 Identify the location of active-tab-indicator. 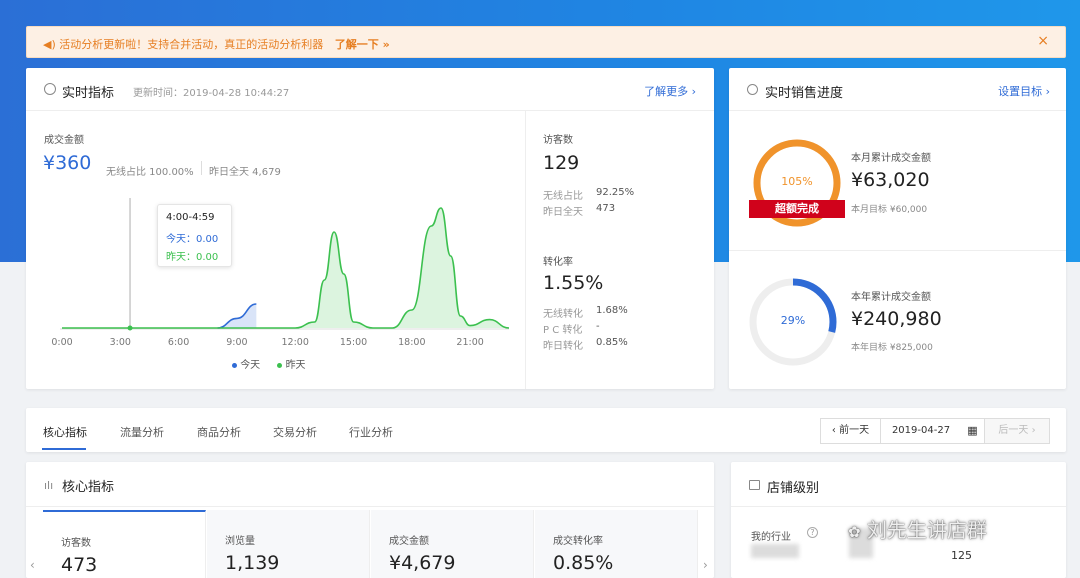
(64, 449).